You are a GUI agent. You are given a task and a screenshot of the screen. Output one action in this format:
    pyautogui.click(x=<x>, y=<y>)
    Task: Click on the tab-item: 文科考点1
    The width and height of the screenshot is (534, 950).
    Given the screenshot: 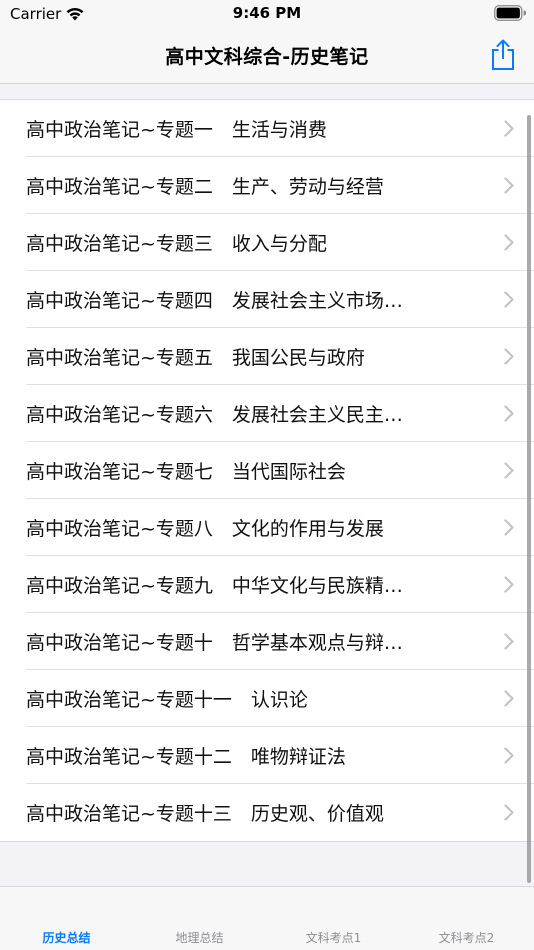 What is the action you would take?
    pyautogui.click(x=333, y=937)
    